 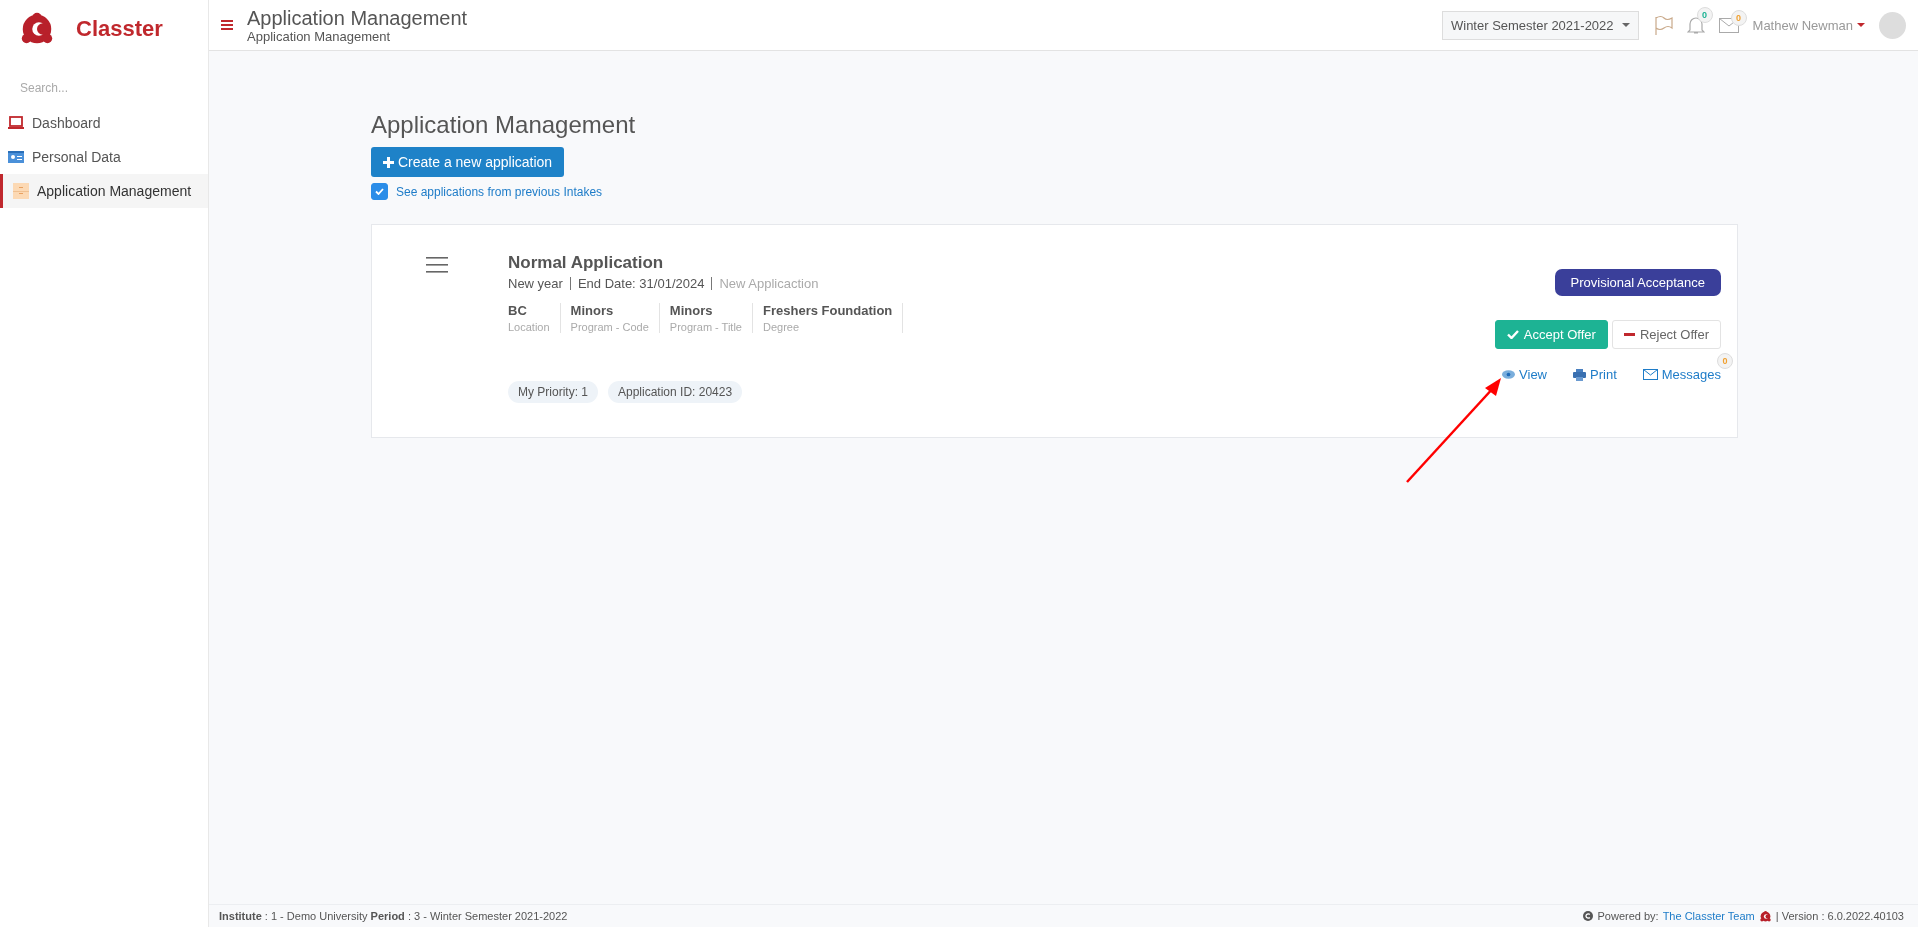 What do you see at coordinates (1637, 282) in the screenshot?
I see `status-badge: Provisional Acceptance` at bounding box center [1637, 282].